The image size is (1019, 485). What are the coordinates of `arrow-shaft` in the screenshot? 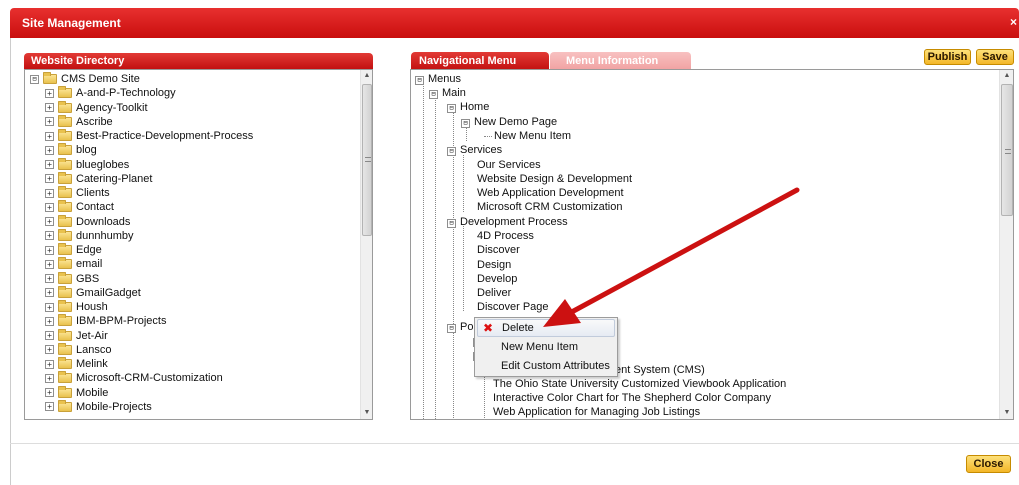 It's located at (682, 252).